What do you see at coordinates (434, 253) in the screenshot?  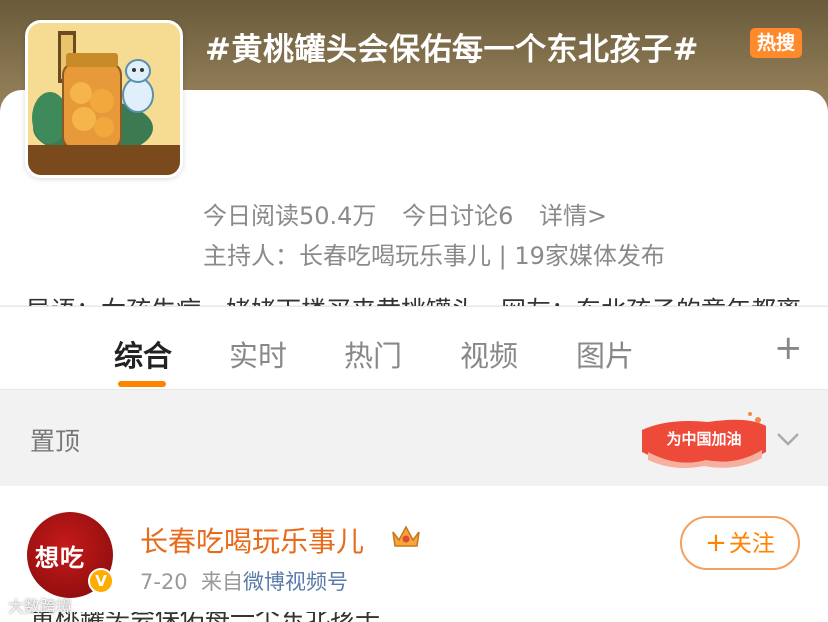 I see `topic-host: 主持人：长春吃喝玩乐事儿 | 19家媒体发布` at bounding box center [434, 253].